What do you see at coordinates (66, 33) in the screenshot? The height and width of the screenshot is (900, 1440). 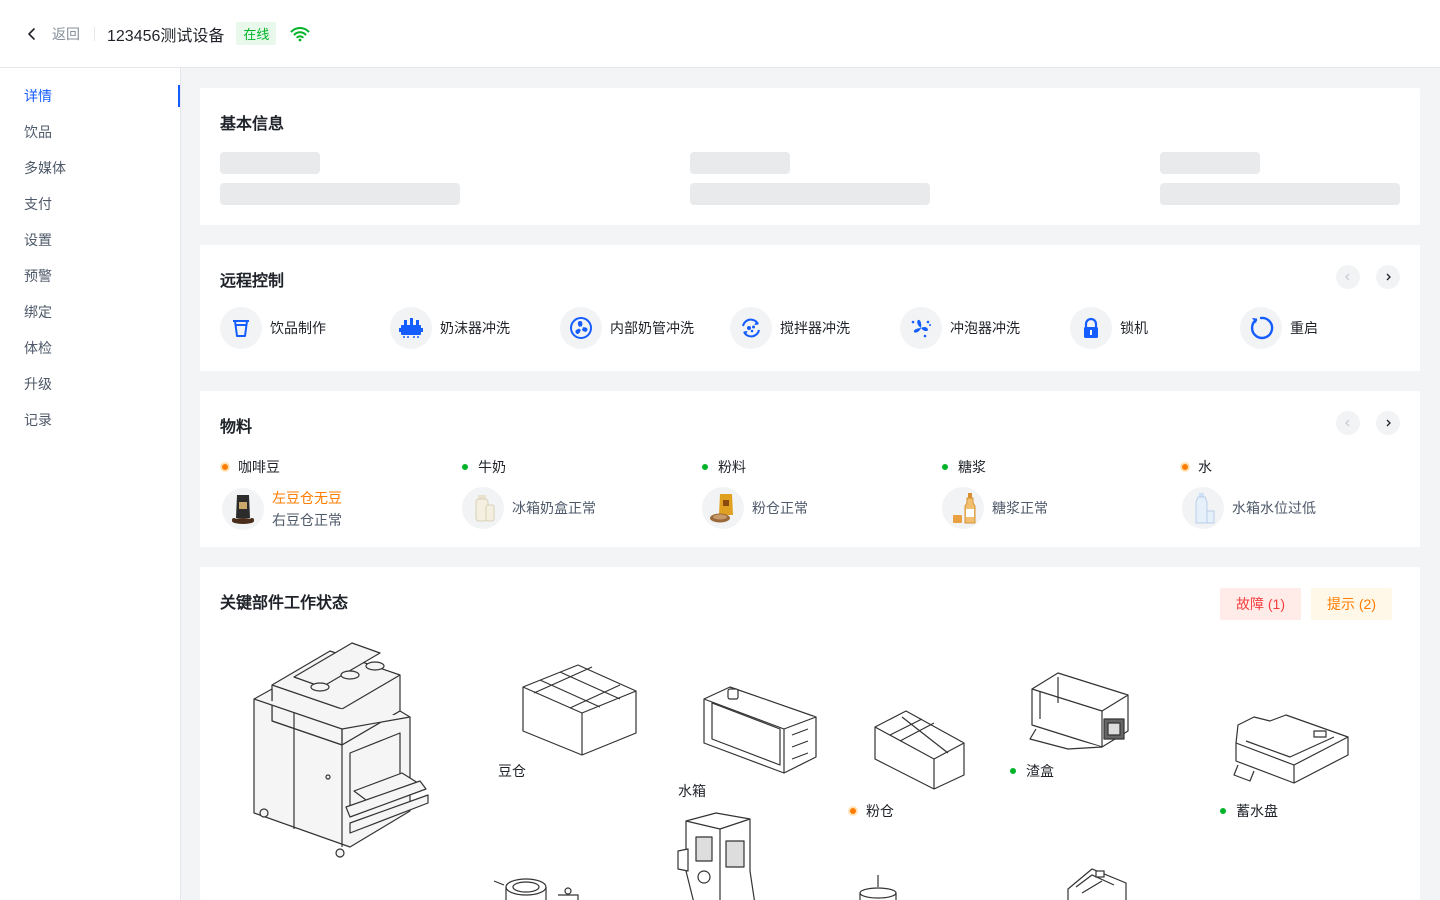 I see `back-label: 返回` at bounding box center [66, 33].